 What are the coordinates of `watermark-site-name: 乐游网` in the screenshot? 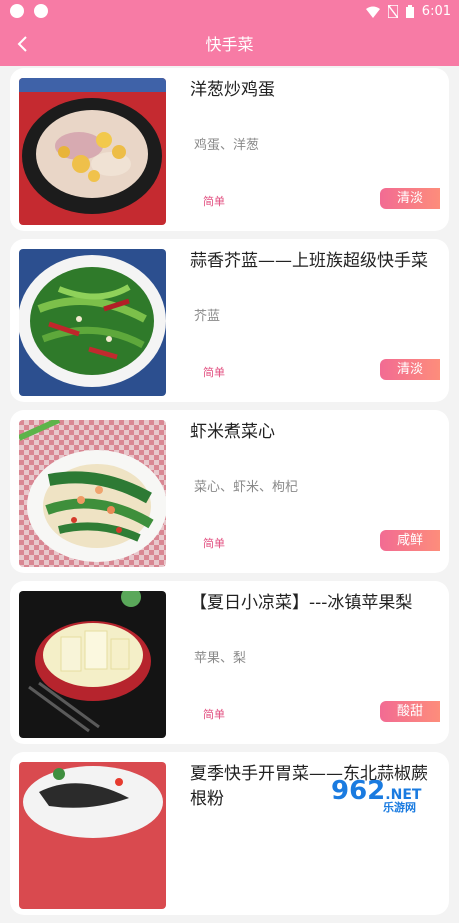 It's located at (399, 807).